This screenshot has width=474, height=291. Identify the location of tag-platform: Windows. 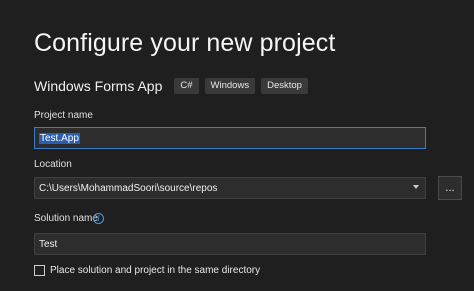
(230, 86).